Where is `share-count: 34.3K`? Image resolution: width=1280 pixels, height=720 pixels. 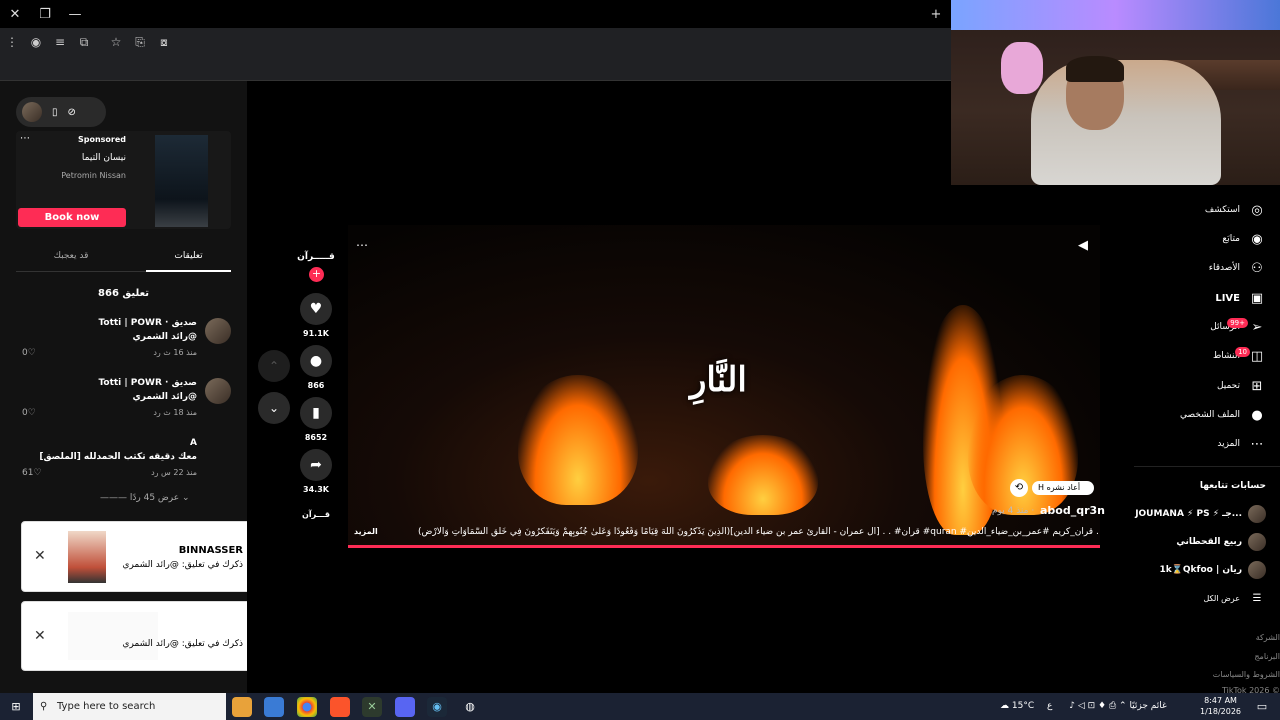 share-count: 34.3K is located at coordinates (316, 489).